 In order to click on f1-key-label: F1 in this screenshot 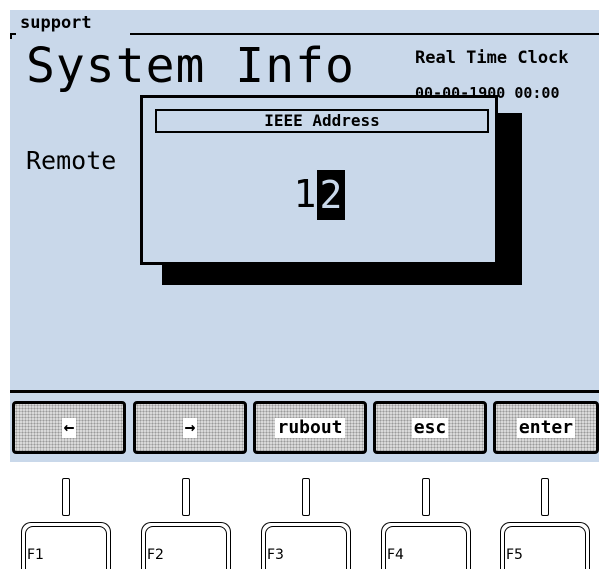, I will do `click(35, 555)`.